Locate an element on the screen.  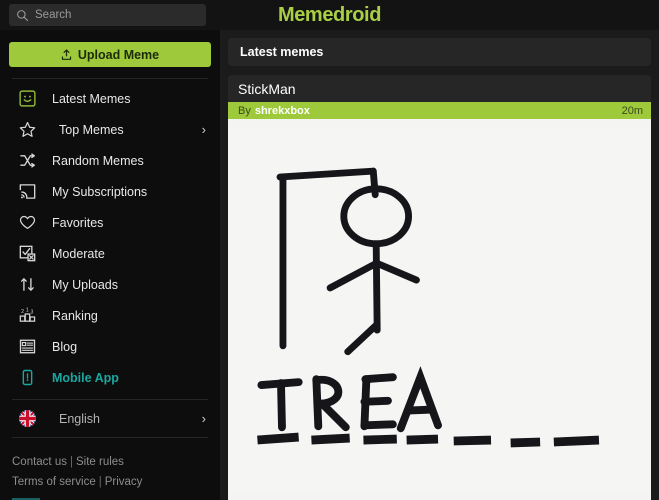
page-title: Latest memes is located at coordinates (282, 52).